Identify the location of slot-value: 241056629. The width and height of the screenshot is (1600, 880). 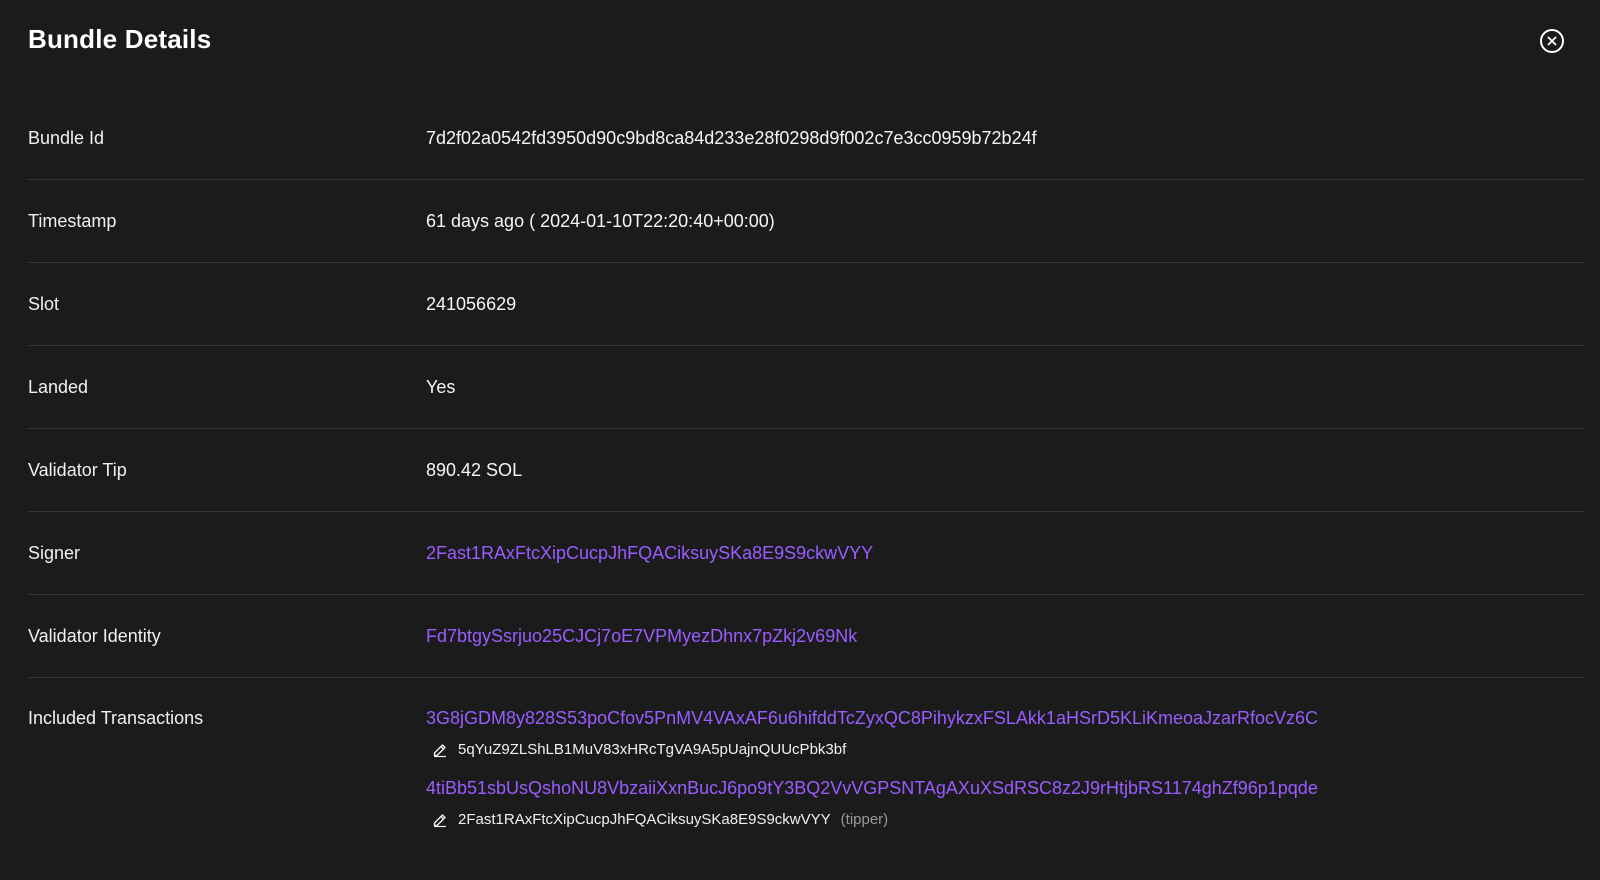
(471, 304).